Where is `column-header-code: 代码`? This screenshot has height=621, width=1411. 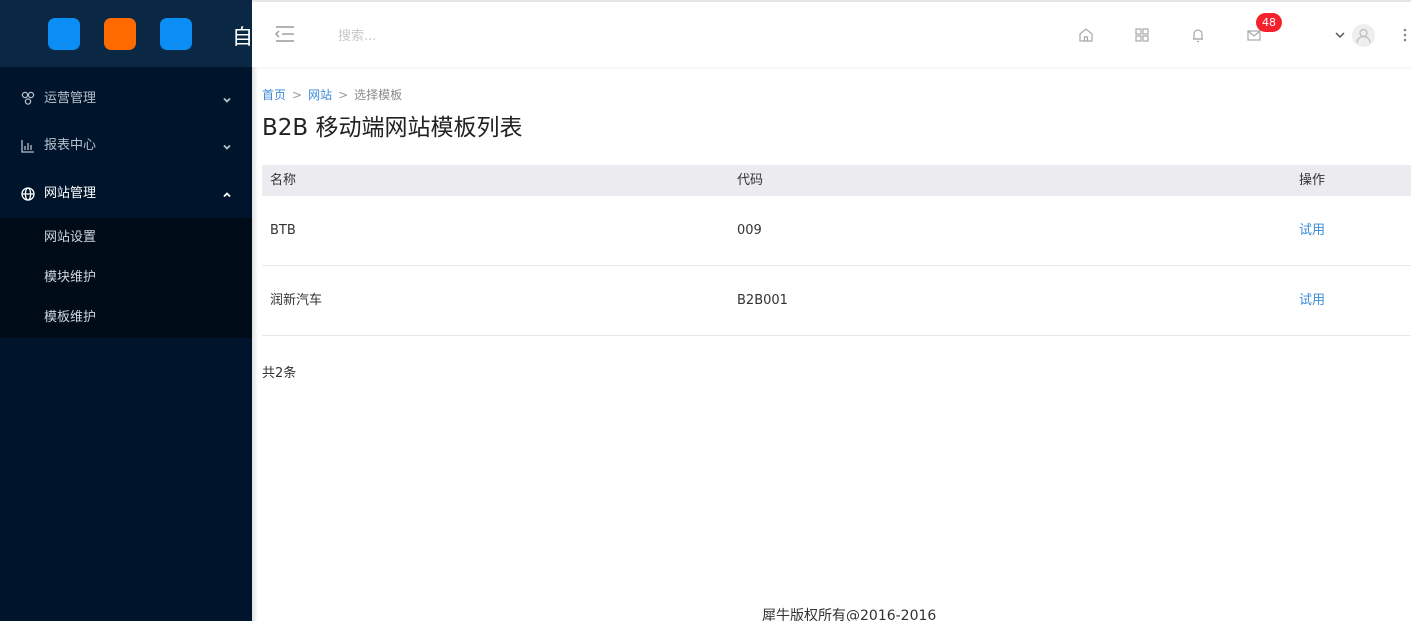
column-header-code: 代码 is located at coordinates (750, 180).